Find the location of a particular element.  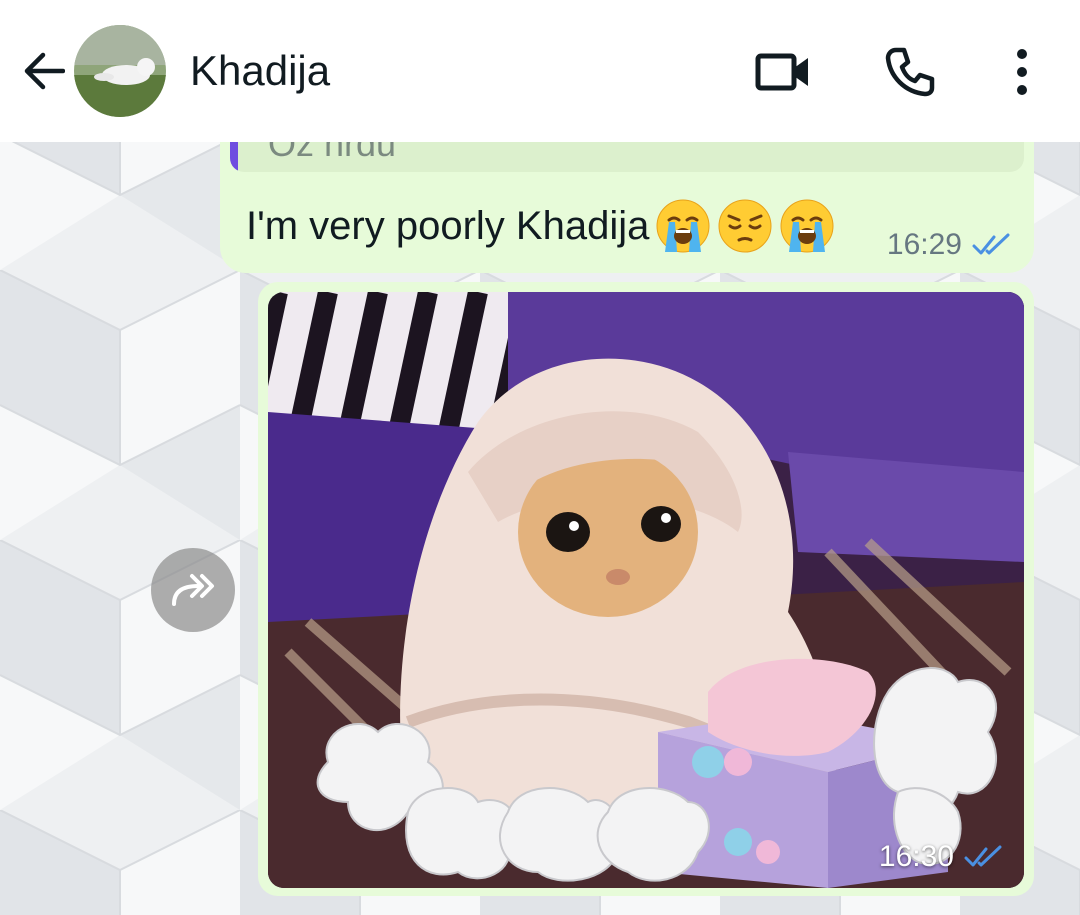

message-meta: 16:29 is located at coordinates (949, 245).